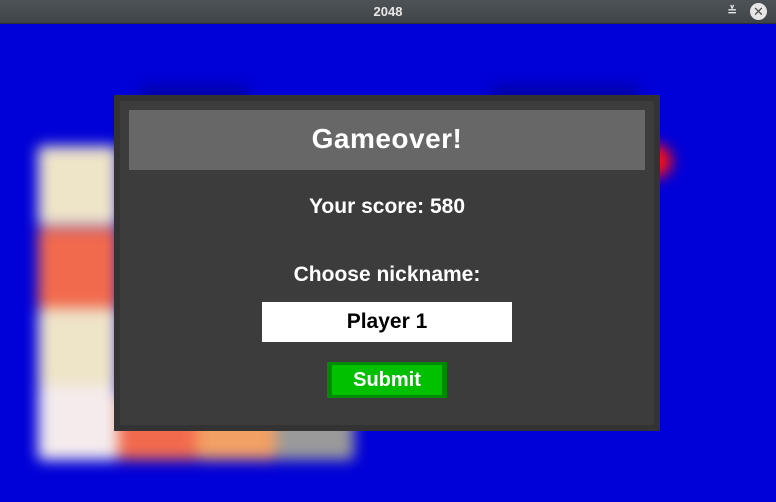 The width and height of the screenshot is (776, 502). I want to click on title-bar: 2048 ≚ ✕, so click(388, 12).